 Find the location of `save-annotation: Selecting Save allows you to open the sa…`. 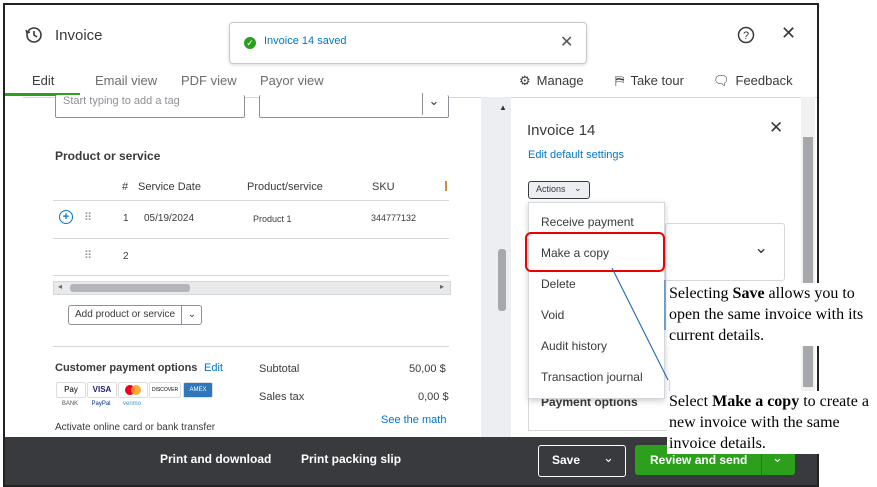

save-annotation: Selecting Save allows you to open the sa… is located at coordinates (765, 314).